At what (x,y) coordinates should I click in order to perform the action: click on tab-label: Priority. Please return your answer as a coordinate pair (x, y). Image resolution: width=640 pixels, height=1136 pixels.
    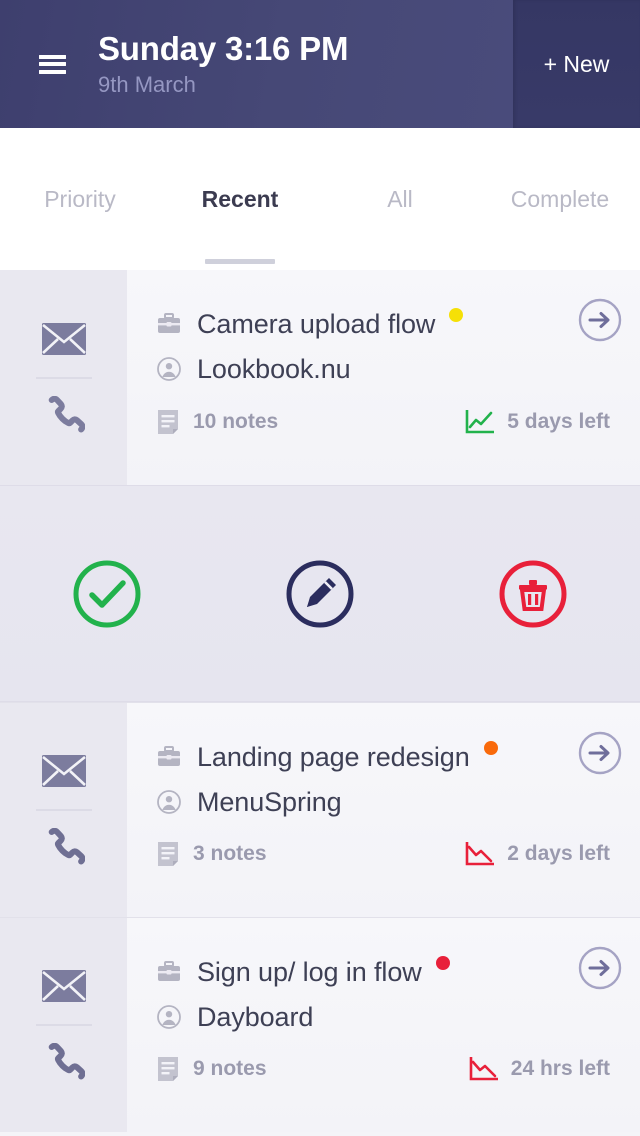
    Looking at the image, I should click on (80, 198).